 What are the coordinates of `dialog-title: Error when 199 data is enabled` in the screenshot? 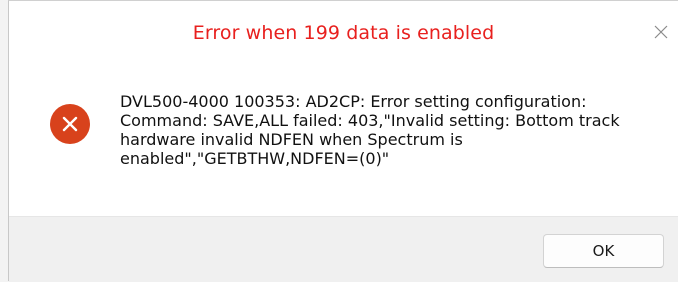 It's located at (343, 33).